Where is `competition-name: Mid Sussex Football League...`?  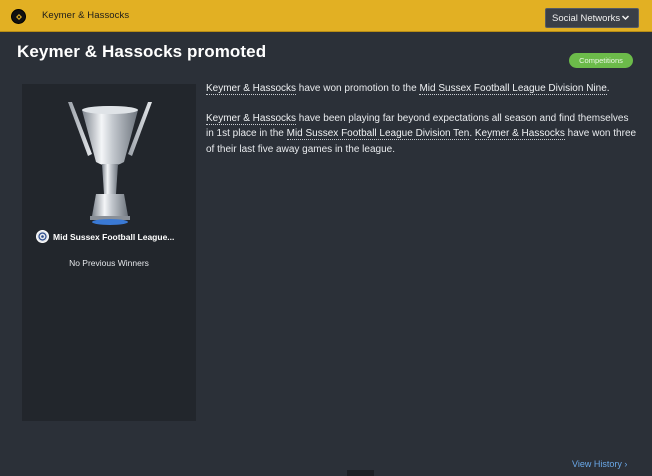 competition-name: Mid Sussex Football League... is located at coordinates (114, 236).